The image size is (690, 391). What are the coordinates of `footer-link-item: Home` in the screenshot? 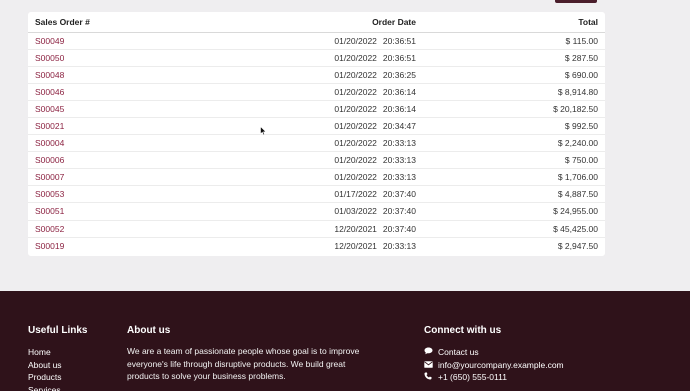 It's located at (45, 352).